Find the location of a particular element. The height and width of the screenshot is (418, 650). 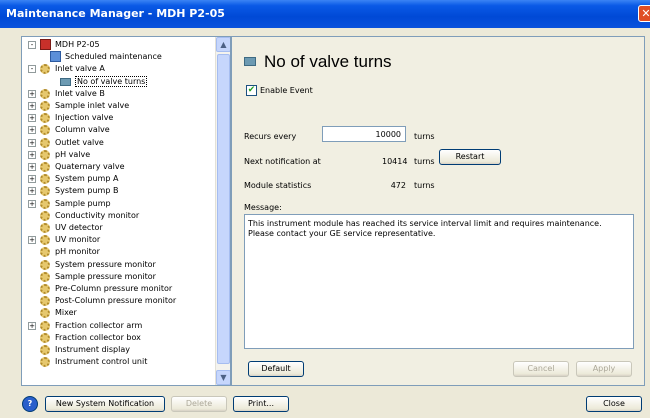

cancel-button: Cancel is located at coordinates (541, 369).